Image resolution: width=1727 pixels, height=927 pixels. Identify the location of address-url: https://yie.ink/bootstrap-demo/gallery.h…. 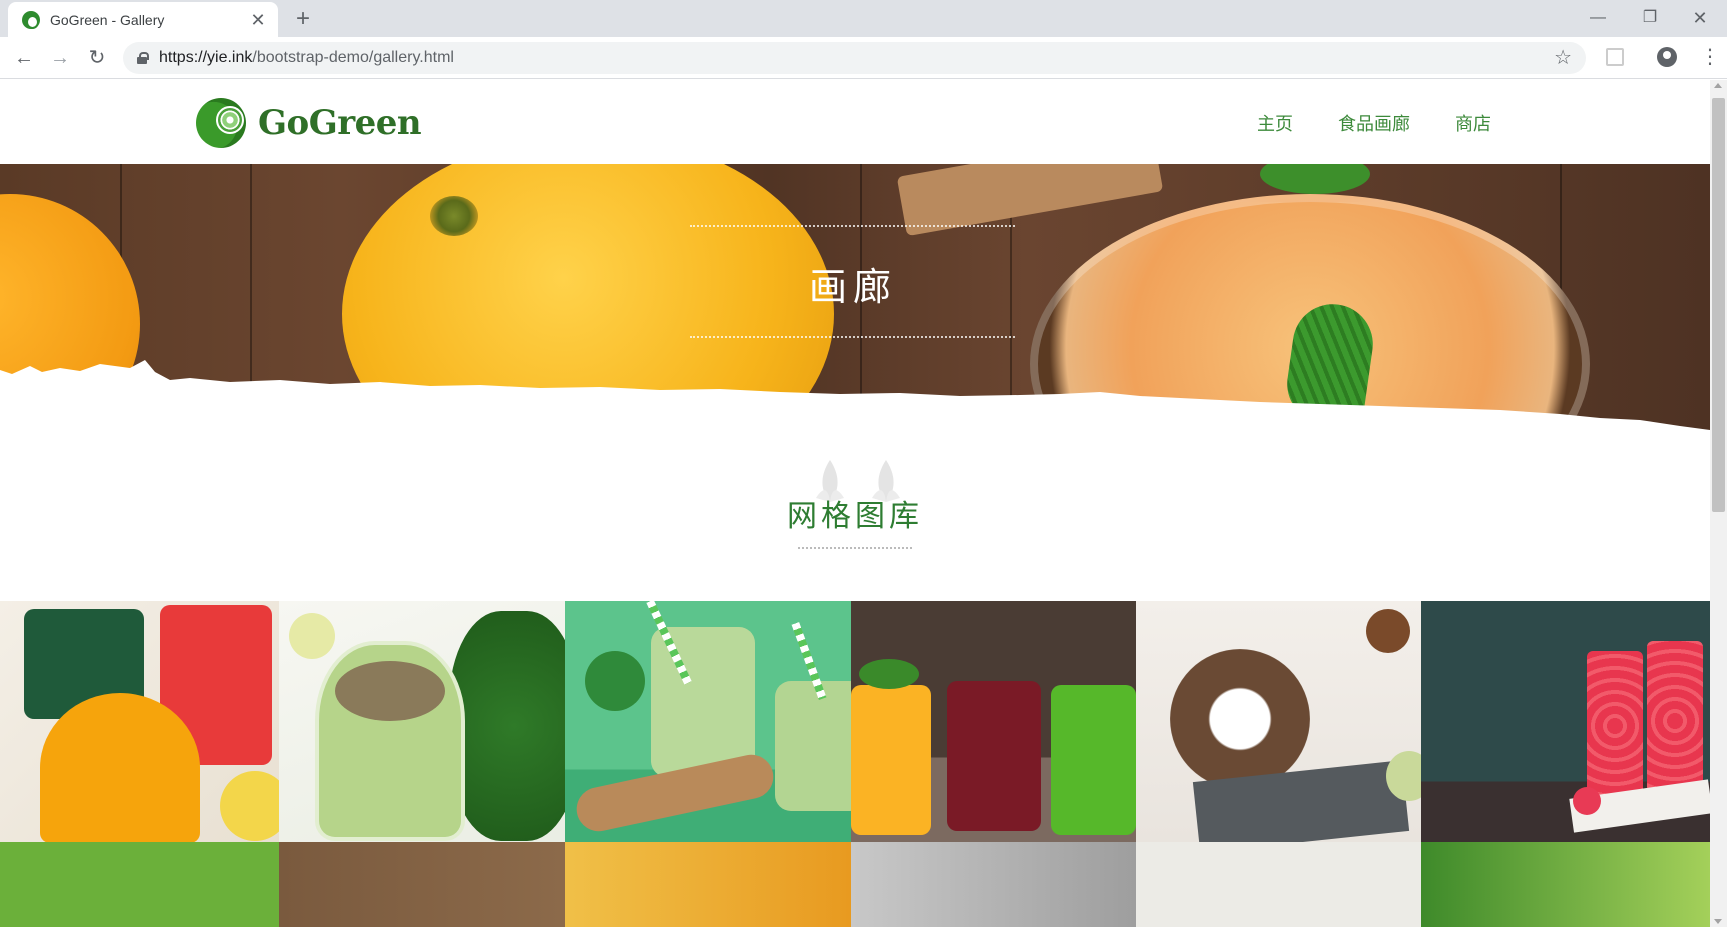
(306, 58).